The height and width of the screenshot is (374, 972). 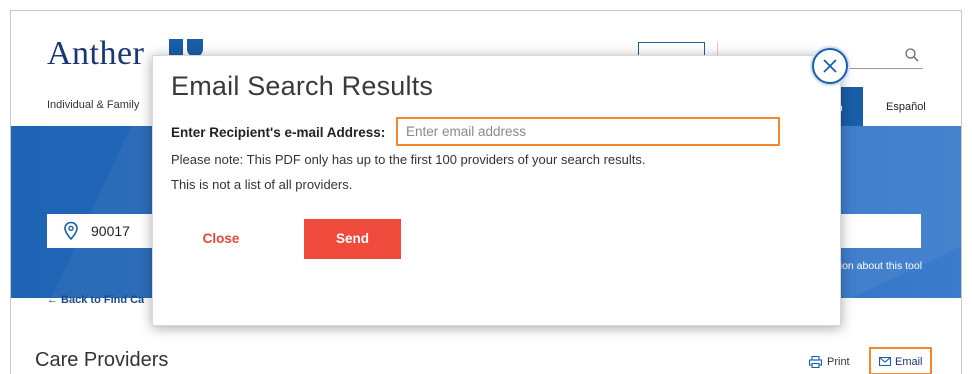 What do you see at coordinates (95, 54) in the screenshot?
I see `brand-logo-text: Anther` at bounding box center [95, 54].